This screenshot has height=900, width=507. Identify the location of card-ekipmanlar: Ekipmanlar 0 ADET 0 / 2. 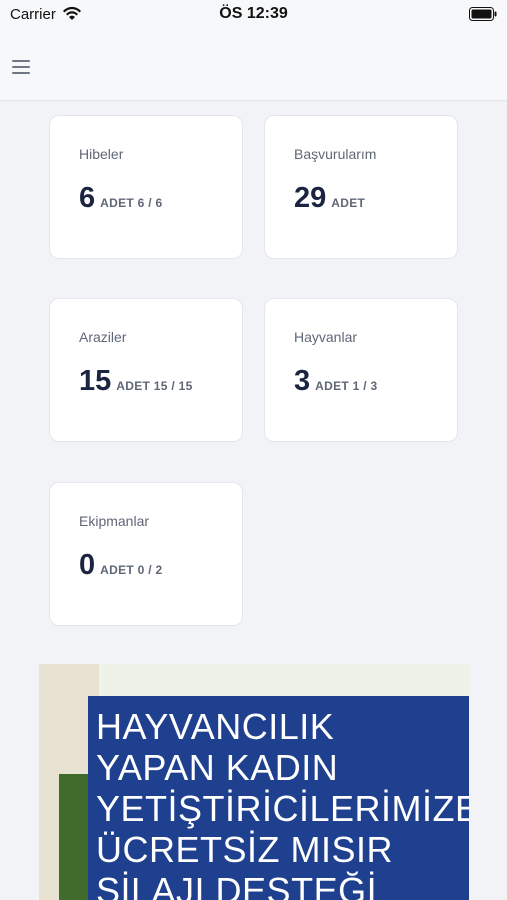
(146, 554).